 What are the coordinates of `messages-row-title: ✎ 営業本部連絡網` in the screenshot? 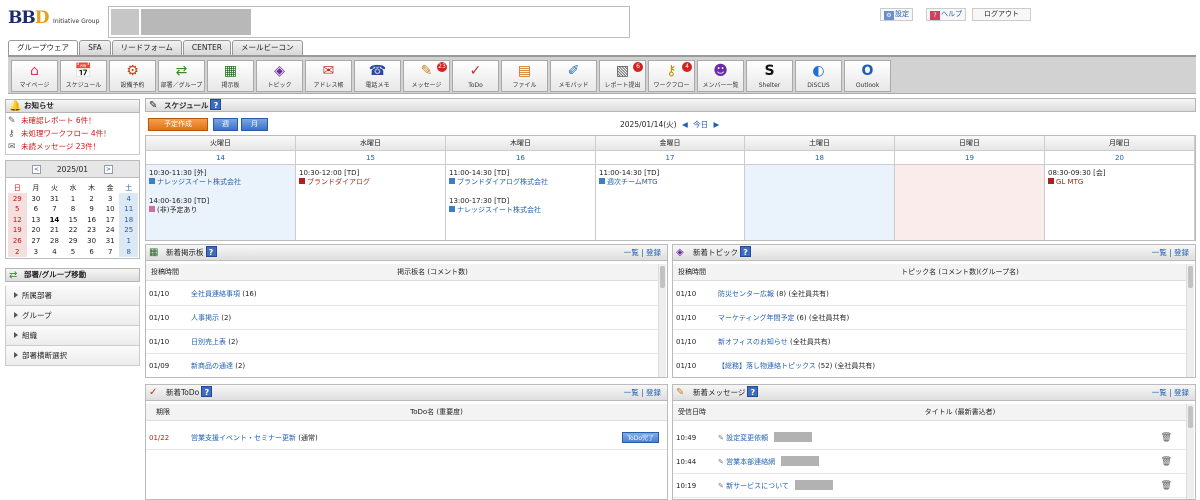 It's located at (769, 462).